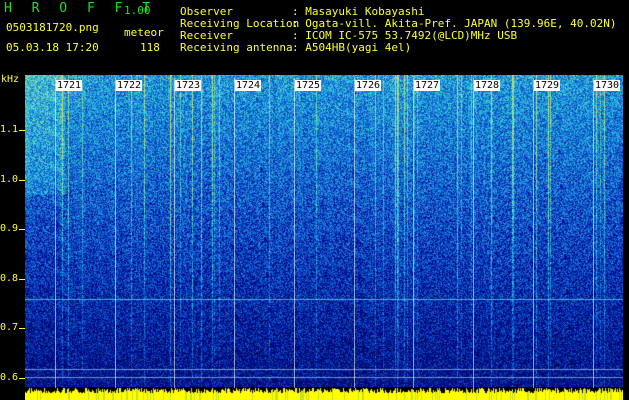 The height and width of the screenshot is (400, 629). I want to click on antenna-value: : A504HB(yagi 4el), so click(352, 47).